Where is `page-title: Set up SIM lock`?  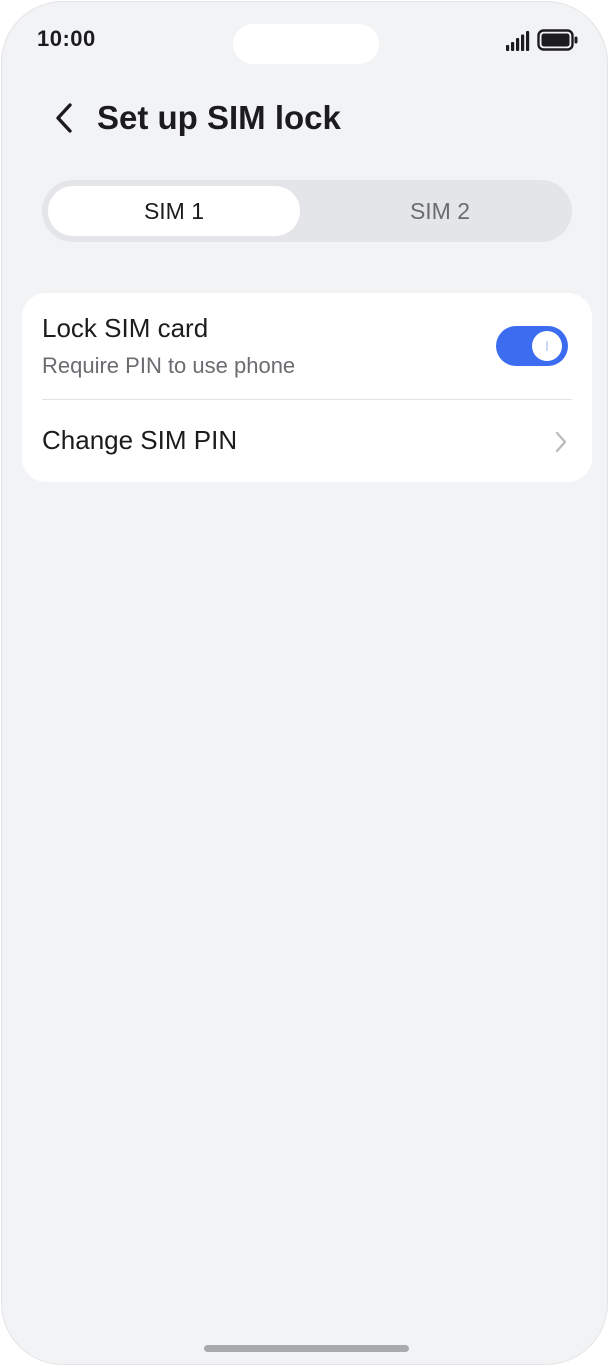
page-title: Set up SIM lock is located at coordinates (219, 117).